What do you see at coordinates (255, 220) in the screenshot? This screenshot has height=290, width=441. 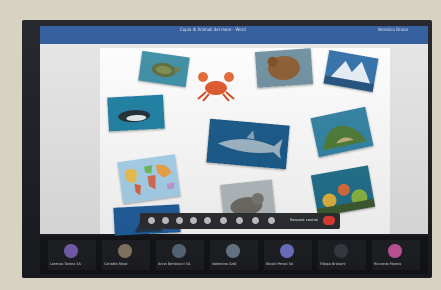 I see `share-screen-icon` at bounding box center [255, 220].